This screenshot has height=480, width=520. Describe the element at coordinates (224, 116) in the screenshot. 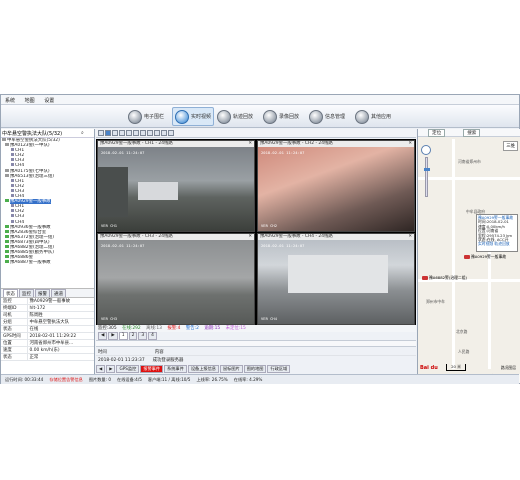

I see `track-icon` at that location.